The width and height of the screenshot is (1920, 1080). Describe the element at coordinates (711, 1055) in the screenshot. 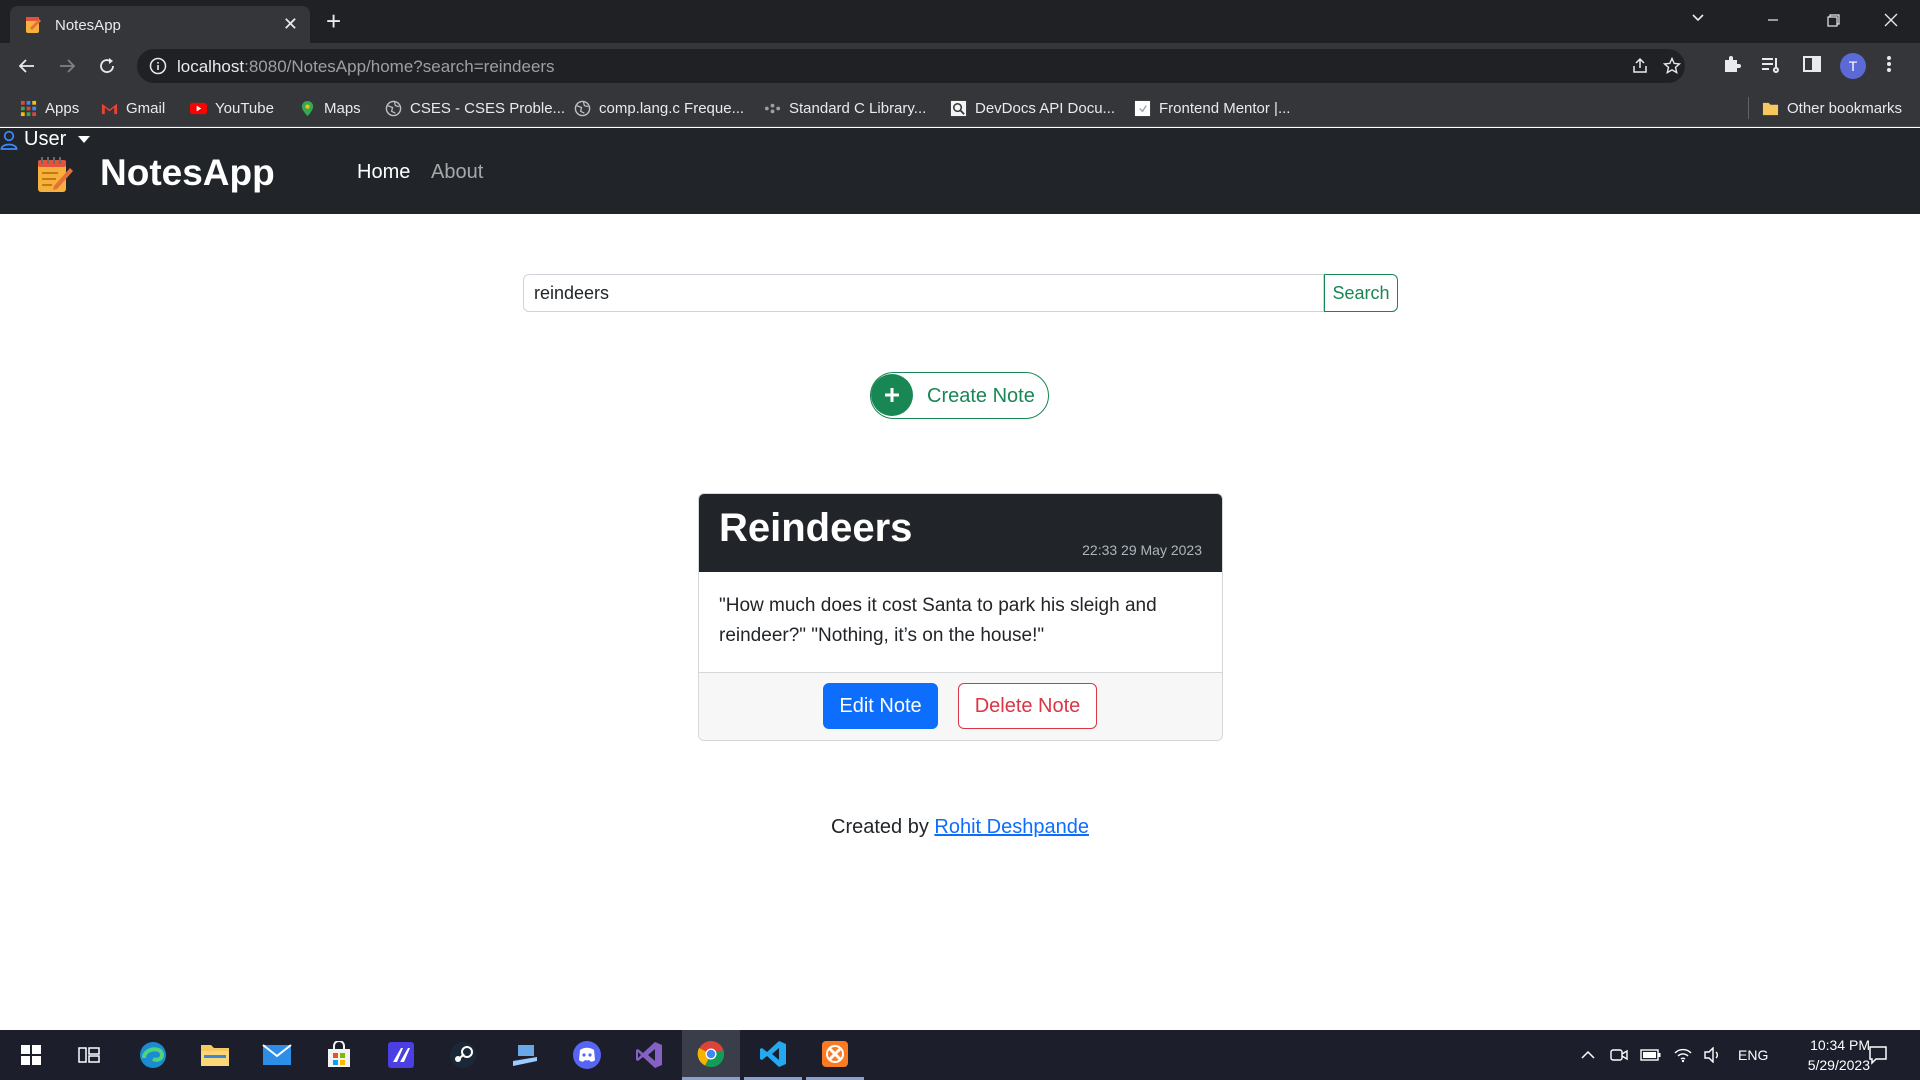

I see `chrome-taskbar-icon` at that location.